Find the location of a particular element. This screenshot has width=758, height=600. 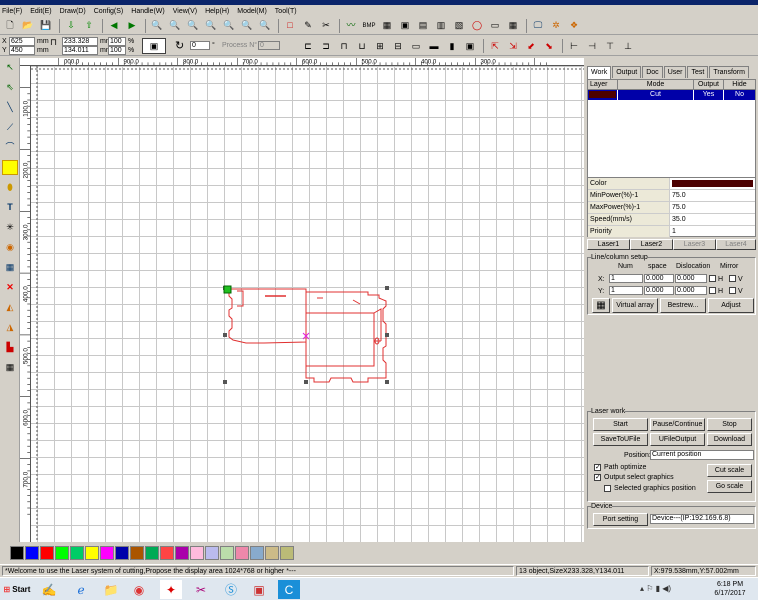

go-scale-button: Go scale is located at coordinates (729, 486).